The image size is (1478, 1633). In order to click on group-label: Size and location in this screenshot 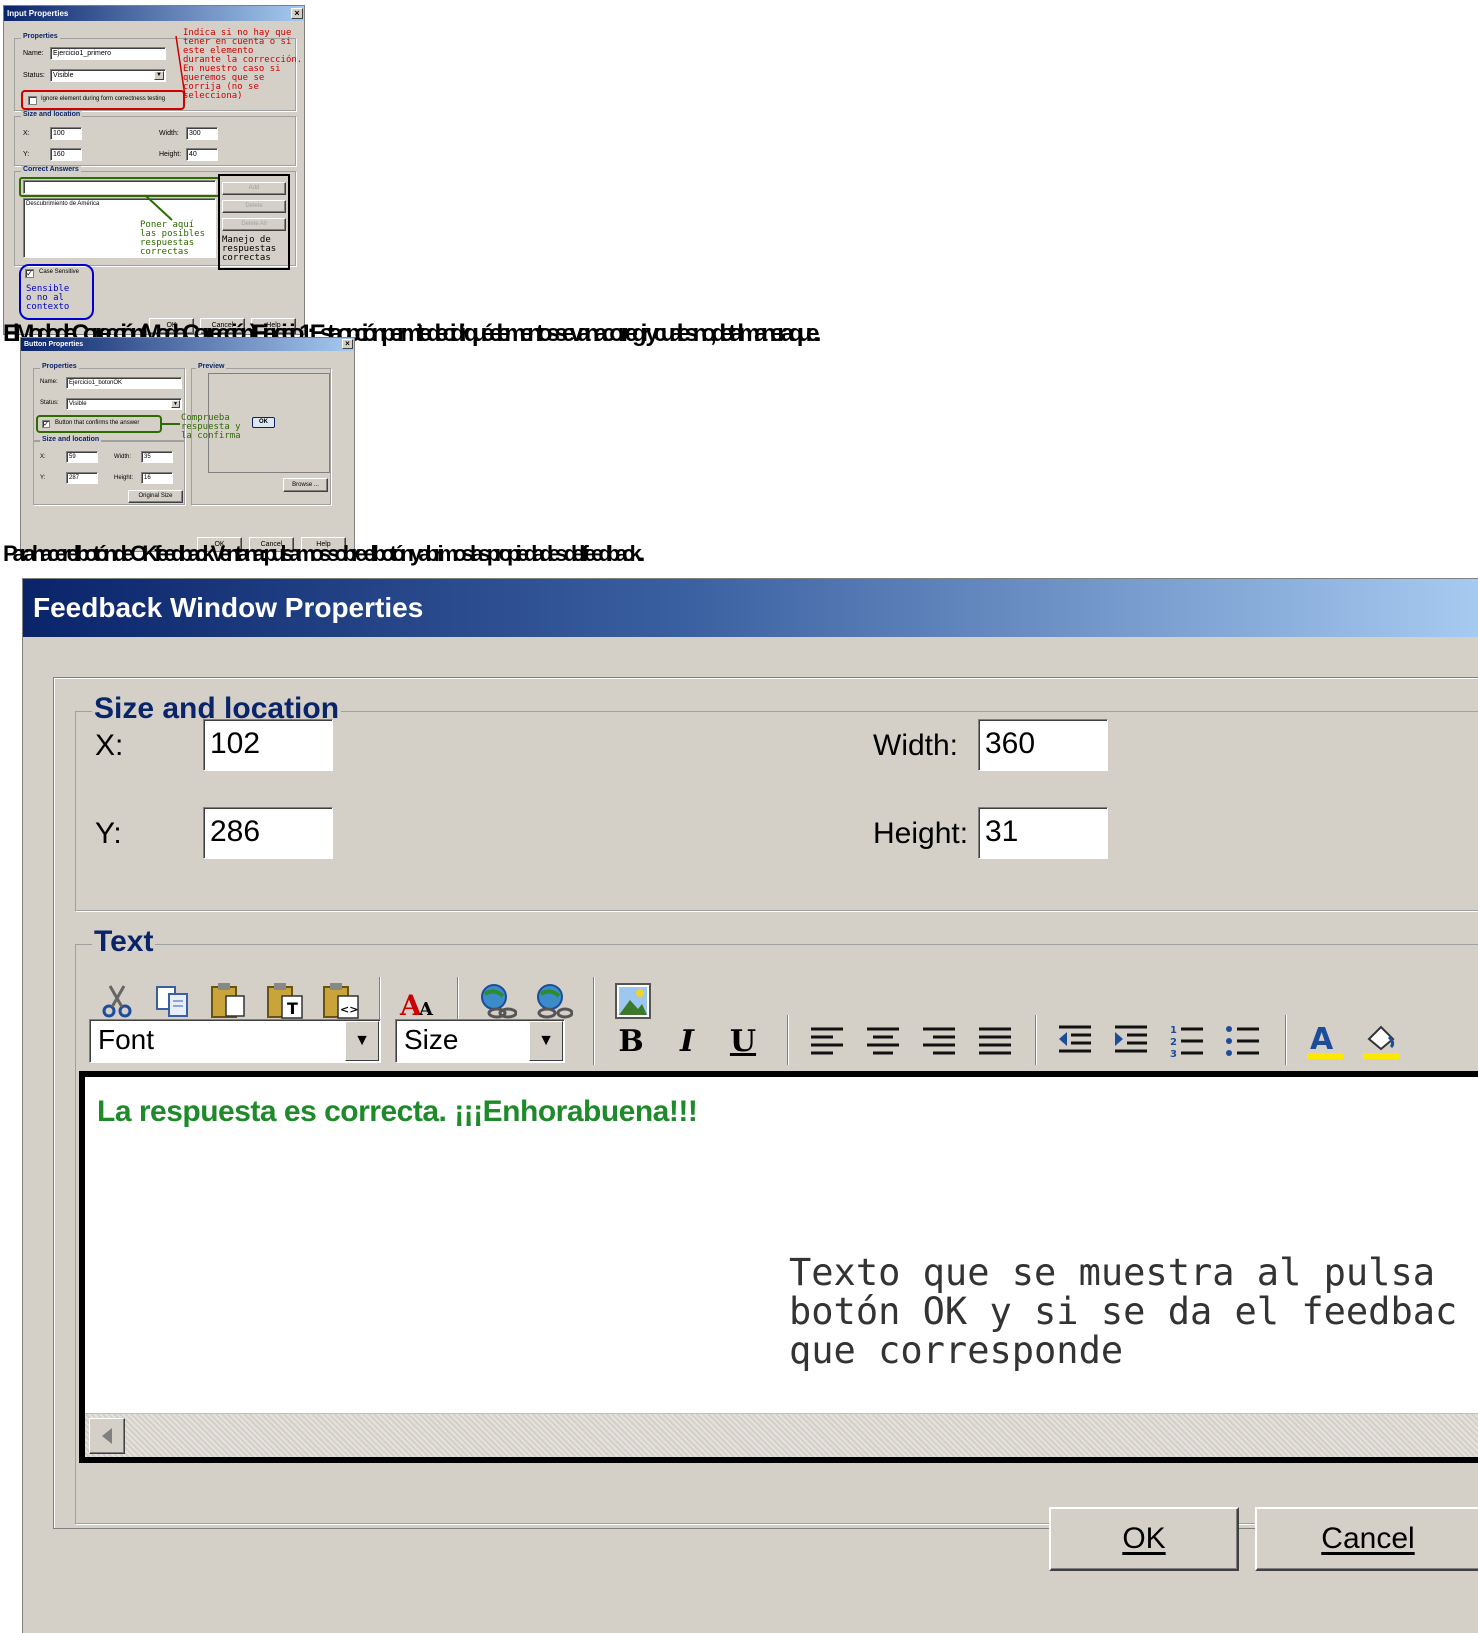, I will do `click(71, 439)`.